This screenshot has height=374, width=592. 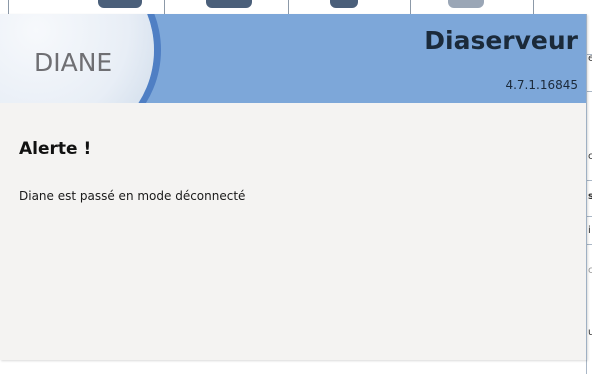 What do you see at coordinates (466, 4) in the screenshot?
I see `grid-icon` at bounding box center [466, 4].